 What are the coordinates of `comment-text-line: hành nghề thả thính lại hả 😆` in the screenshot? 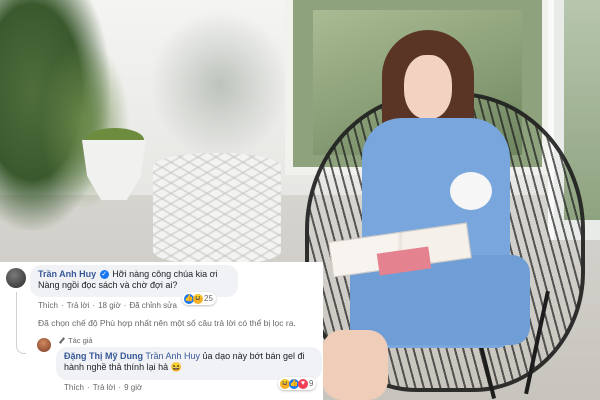 It's located at (123, 367).